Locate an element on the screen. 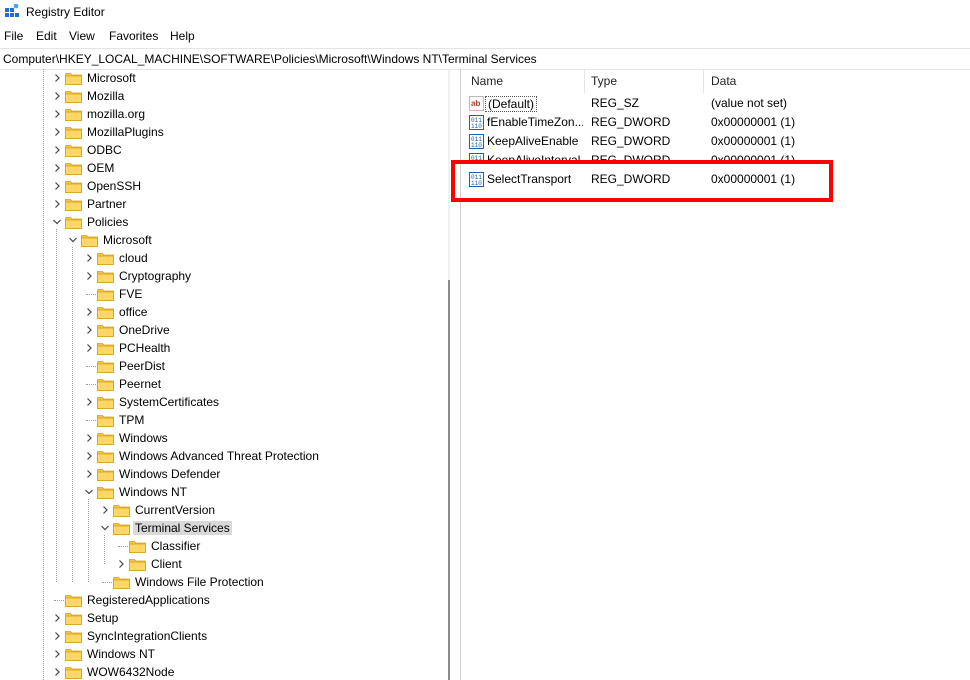 The image size is (970, 680). tree-node-label: WOW6432Node is located at coordinates (130, 672).